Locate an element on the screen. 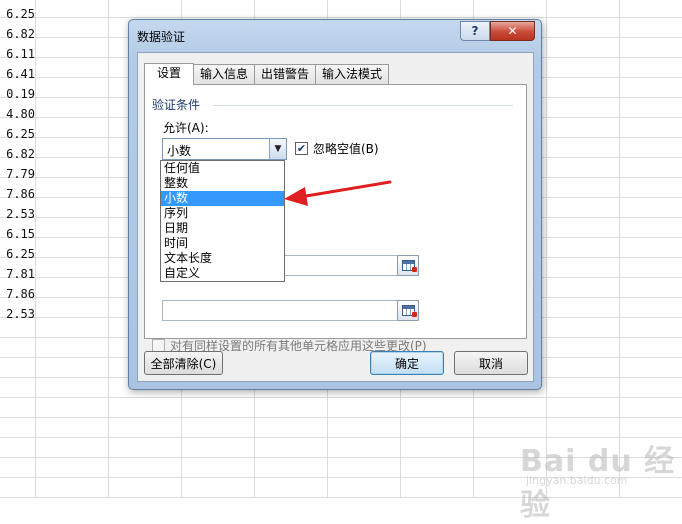 The height and width of the screenshot is (524, 682). cell: 0.19 is located at coordinates (17, 94).